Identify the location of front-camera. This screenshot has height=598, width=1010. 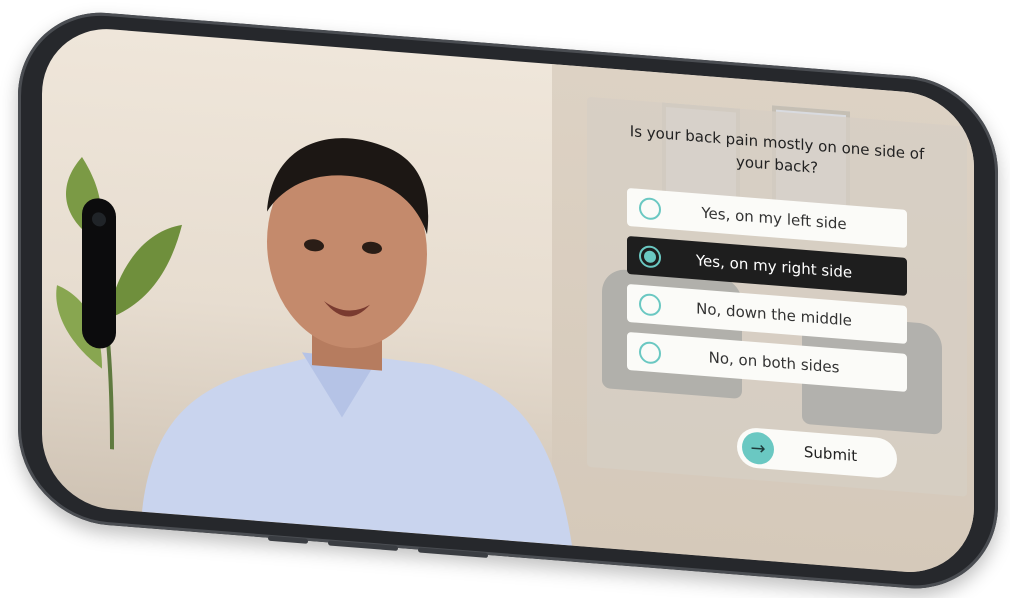
(99, 273).